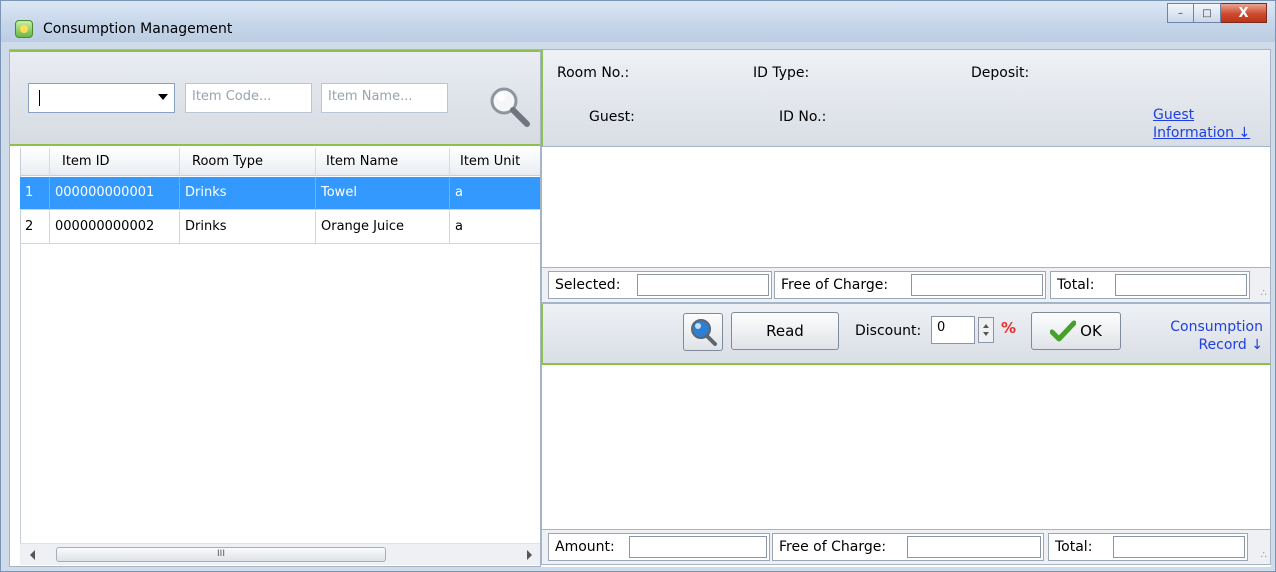 The width and height of the screenshot is (1276, 572). What do you see at coordinates (1179, 547) in the screenshot?
I see `bottom-total-input` at bounding box center [1179, 547].